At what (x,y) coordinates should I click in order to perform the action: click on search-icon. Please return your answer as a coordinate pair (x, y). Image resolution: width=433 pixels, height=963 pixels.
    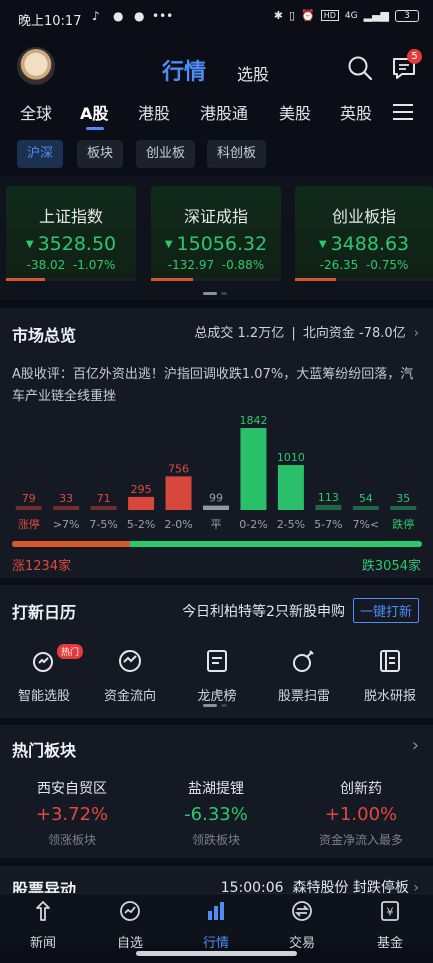
    Looking at the image, I should click on (360, 68).